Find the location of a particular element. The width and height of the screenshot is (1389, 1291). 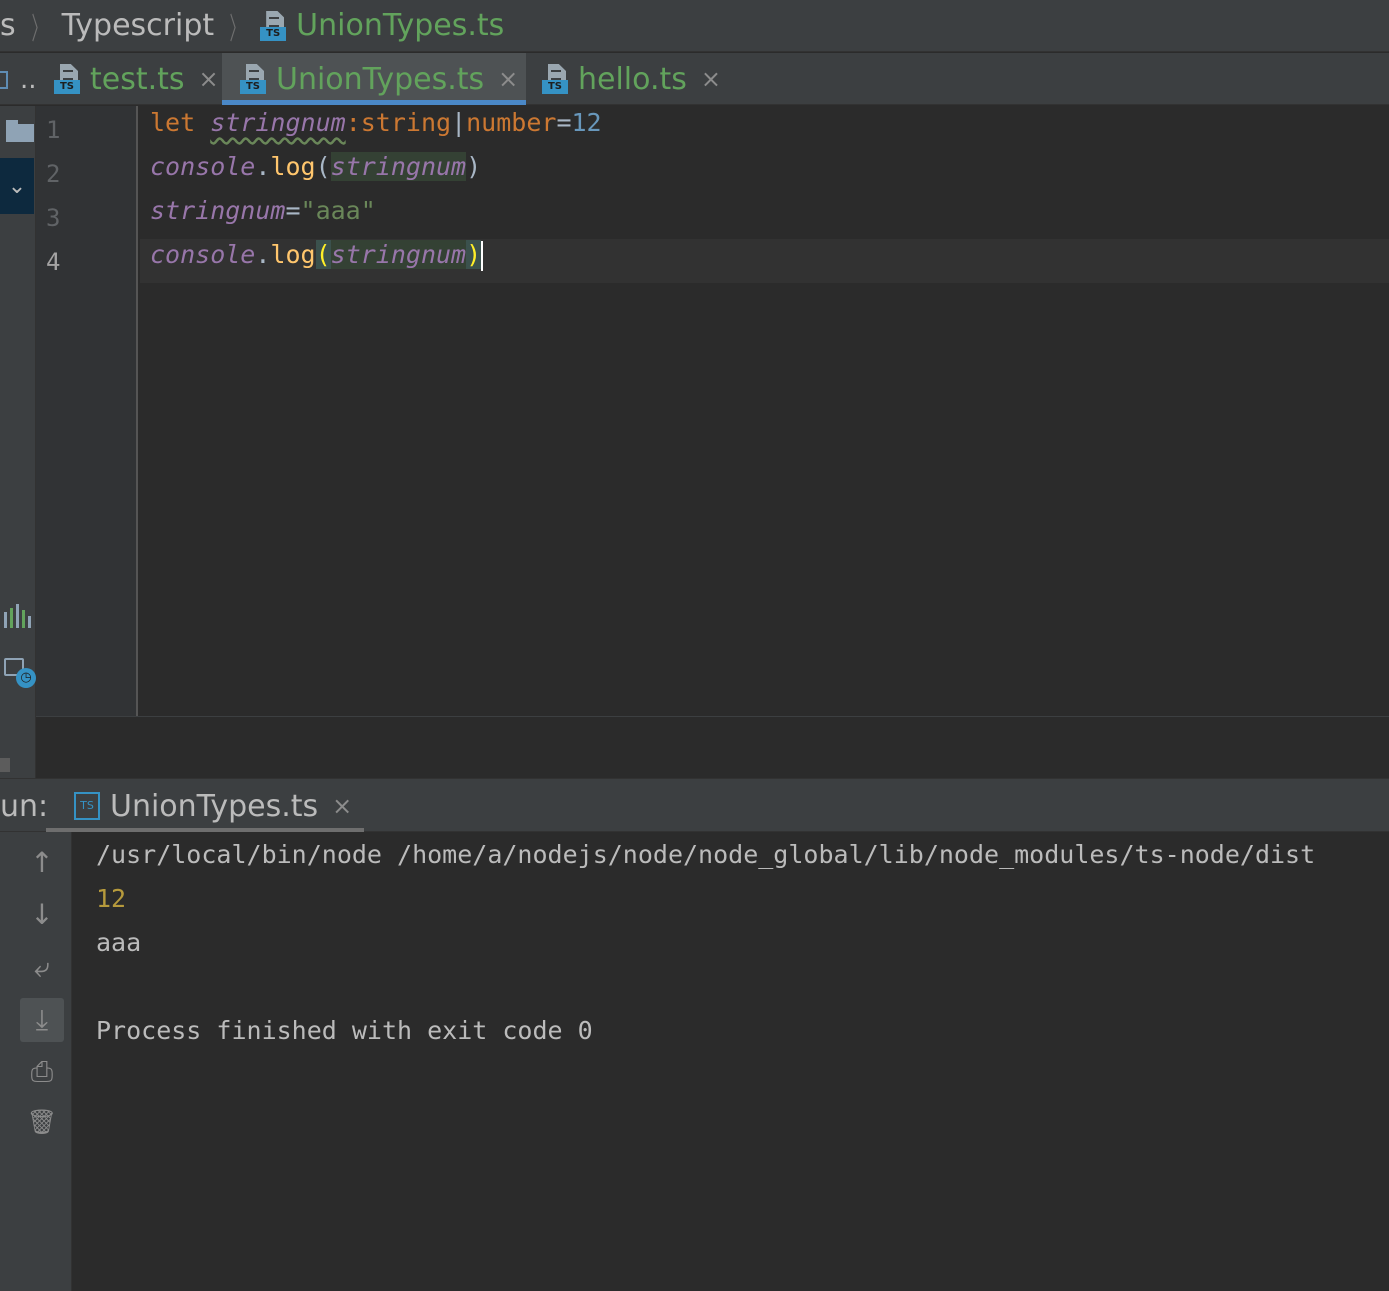

code-line-1: let stringnum:string|number=12 is located at coordinates (376, 122).